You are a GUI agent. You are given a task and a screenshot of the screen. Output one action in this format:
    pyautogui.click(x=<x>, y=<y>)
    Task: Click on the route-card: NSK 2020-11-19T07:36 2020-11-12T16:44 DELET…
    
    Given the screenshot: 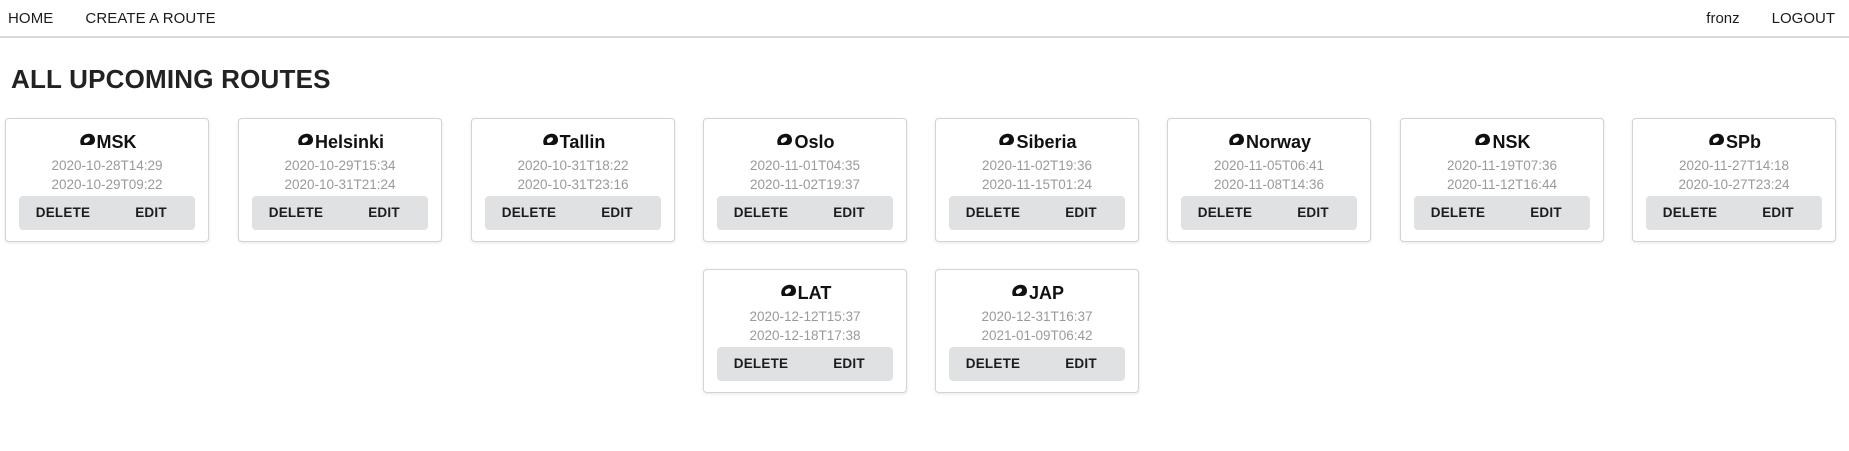 What is the action you would take?
    pyautogui.click(x=1502, y=180)
    